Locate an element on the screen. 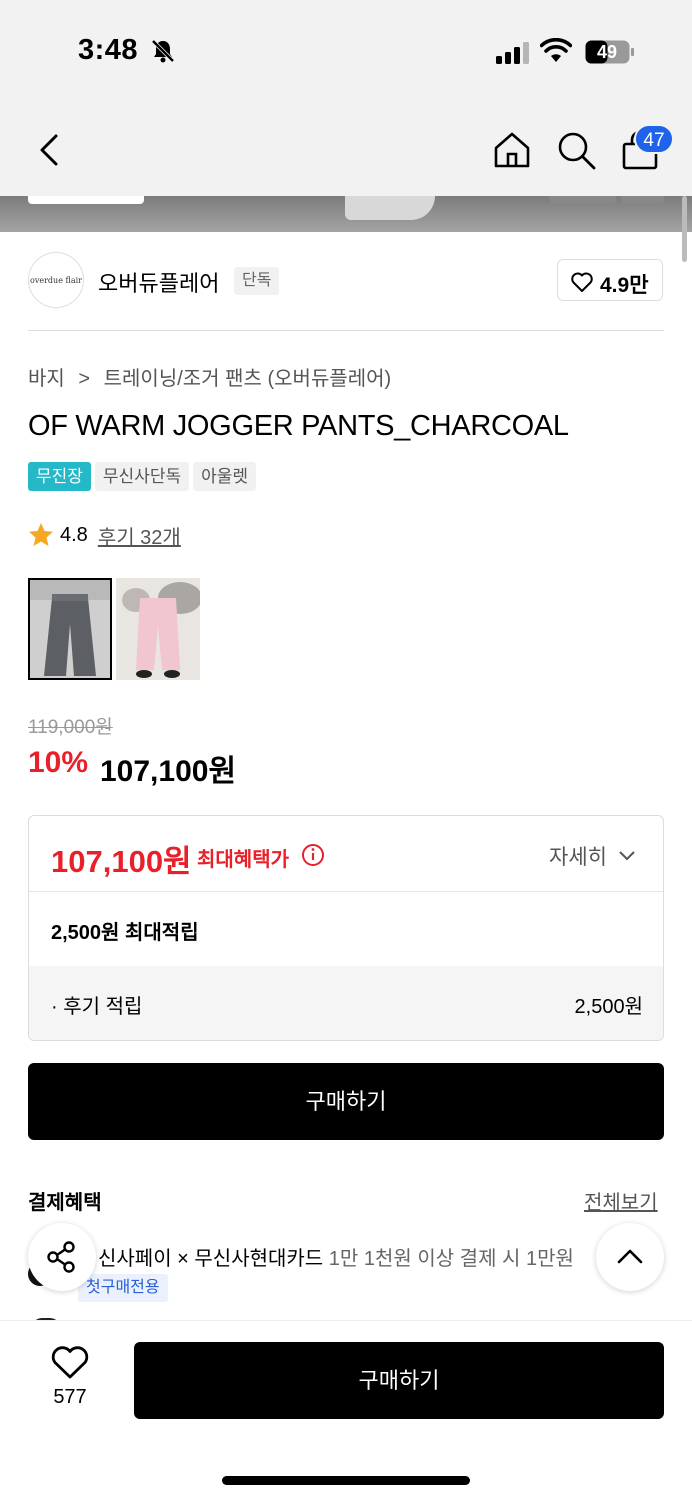  breadcrumb-subcategory: 트레이닝/조거 팬츠 (오버듀플레어) is located at coordinates (248, 376).